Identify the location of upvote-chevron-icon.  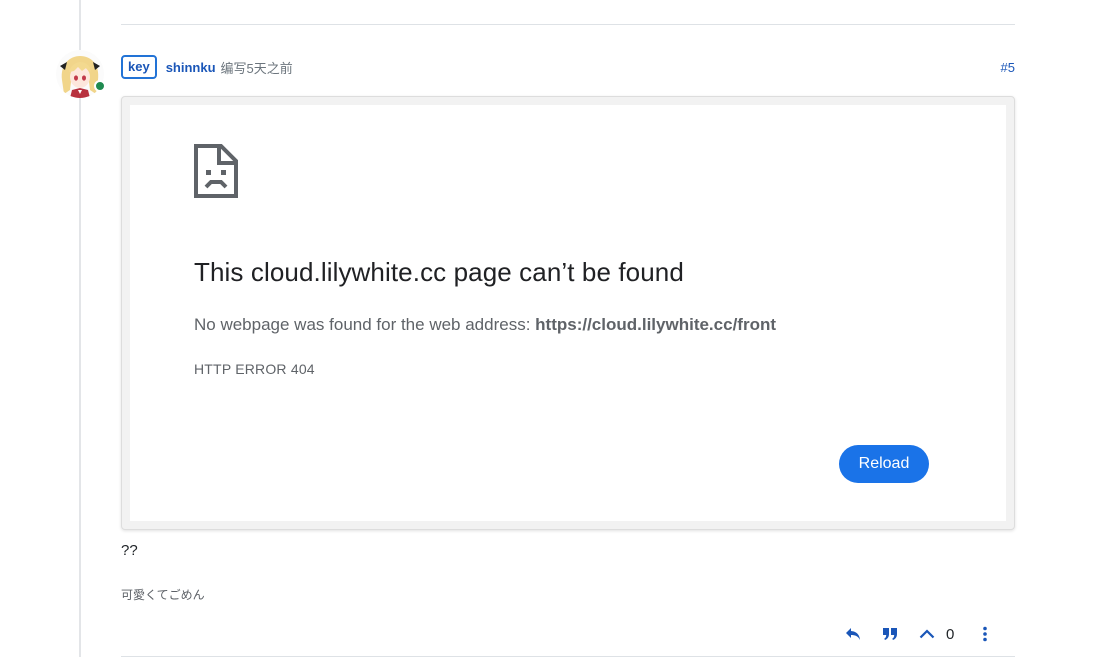
(927, 634).